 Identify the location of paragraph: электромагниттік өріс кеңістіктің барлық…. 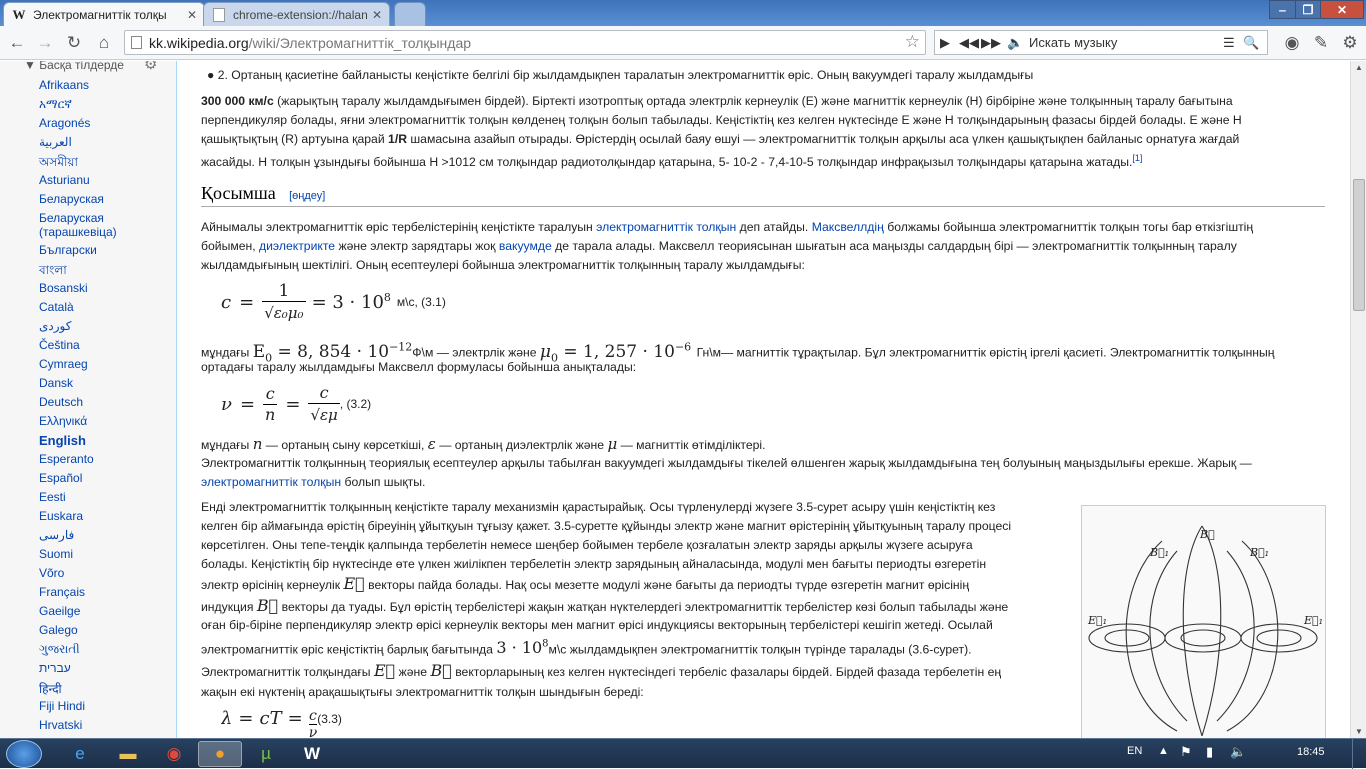
(586, 648).